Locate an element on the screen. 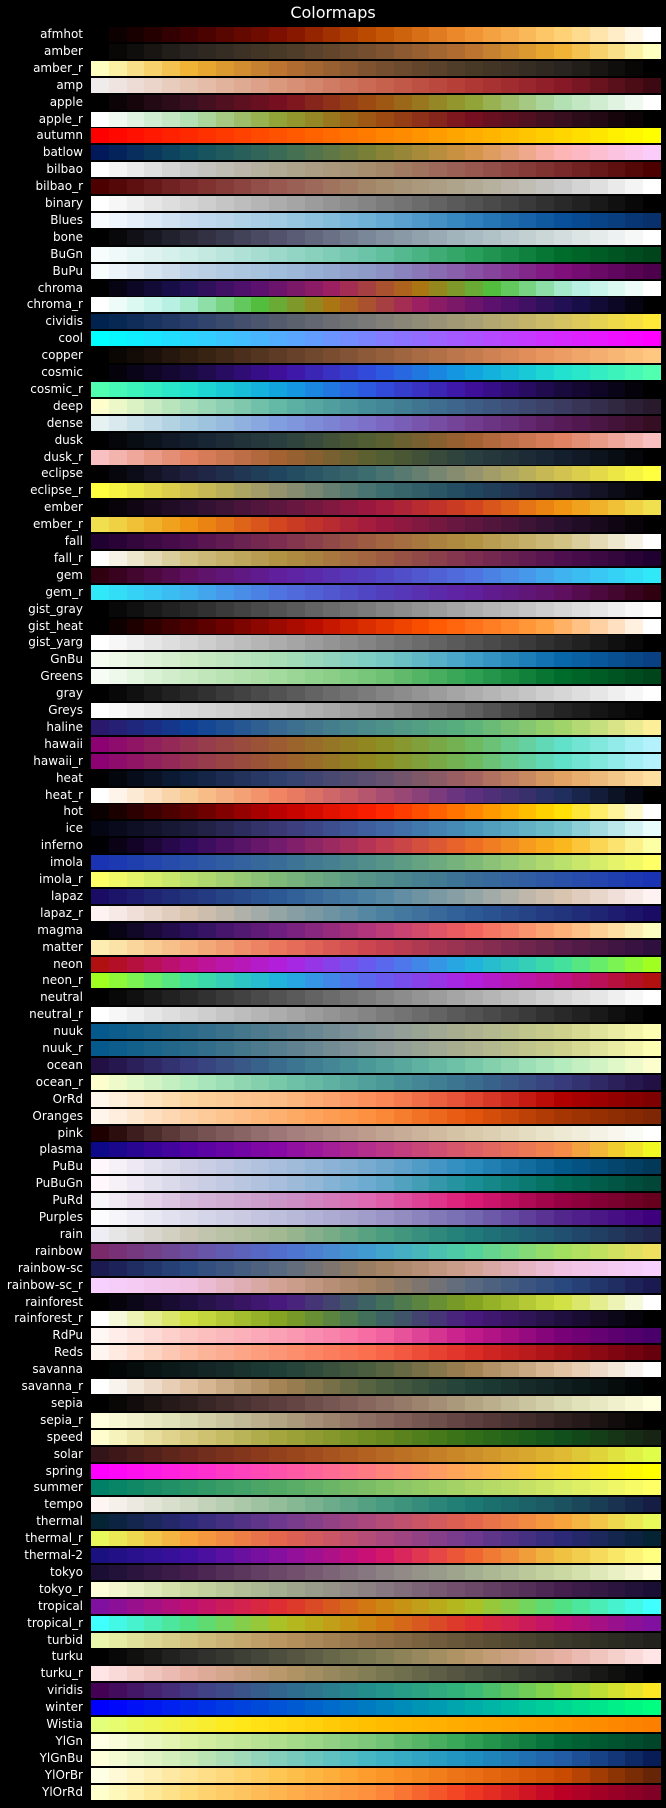  colormap-label: matter is located at coordinates (62, 946).